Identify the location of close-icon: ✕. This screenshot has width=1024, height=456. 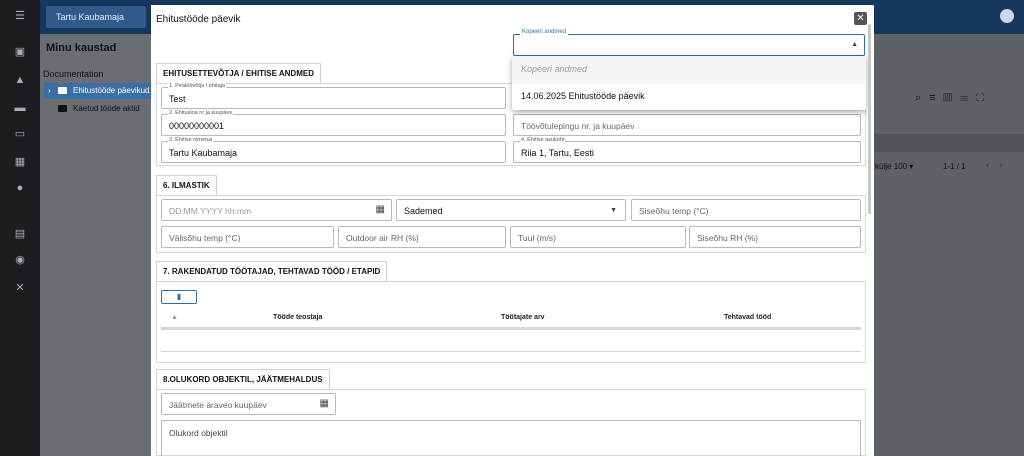
(860, 18).